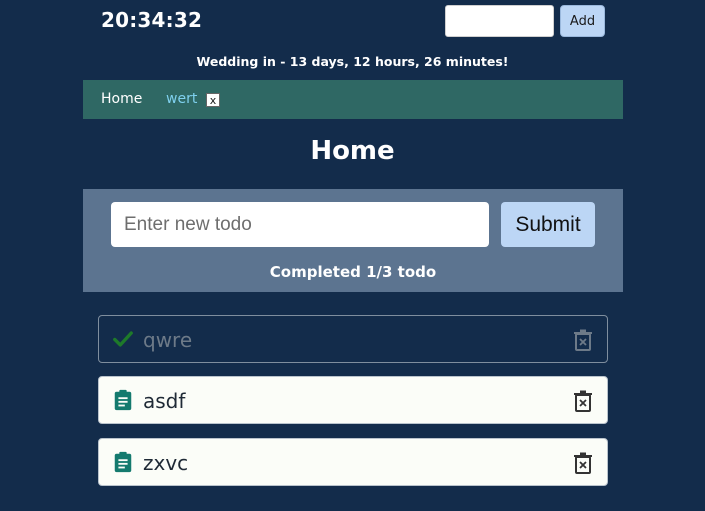 Image resolution: width=705 pixels, height=511 pixels. What do you see at coordinates (152, 20) in the screenshot?
I see `clock: 20:34:32` at bounding box center [152, 20].